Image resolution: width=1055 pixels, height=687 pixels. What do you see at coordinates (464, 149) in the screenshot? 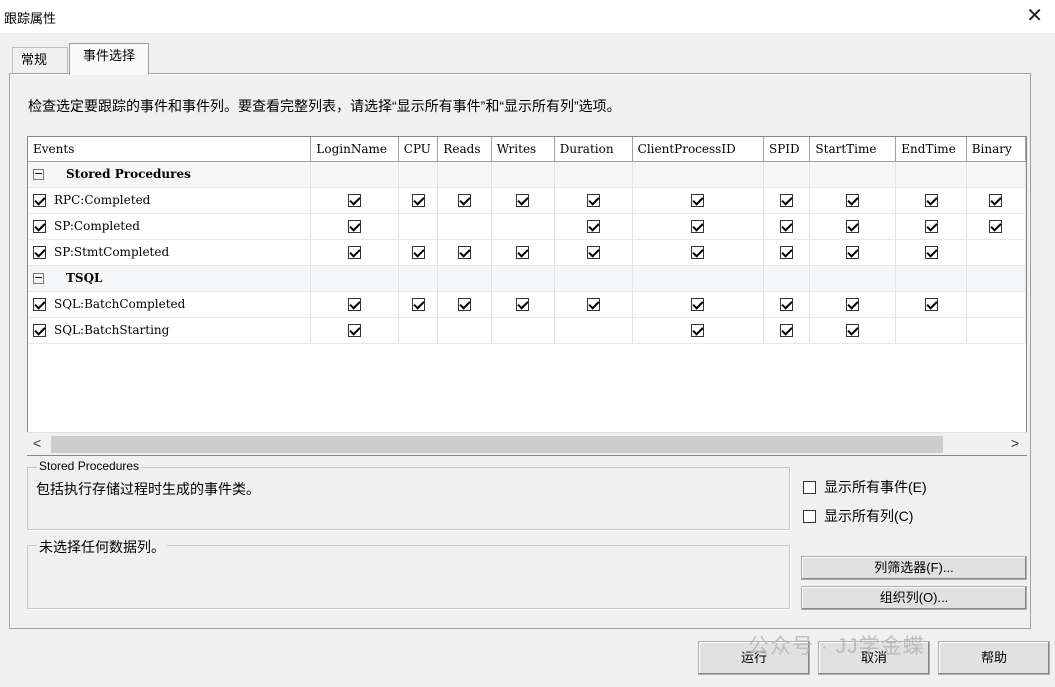
I see `column-header: Reads` at bounding box center [464, 149].